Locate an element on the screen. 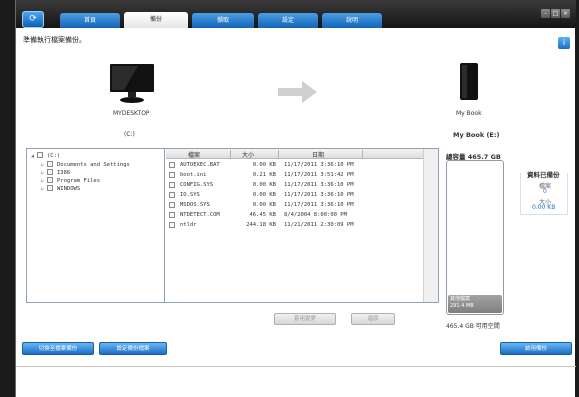 The image size is (579, 397). table-row: MSDOS.SYS 0.00 KB 11/17/2011 3:36:10 PM is located at coordinates (294, 206).